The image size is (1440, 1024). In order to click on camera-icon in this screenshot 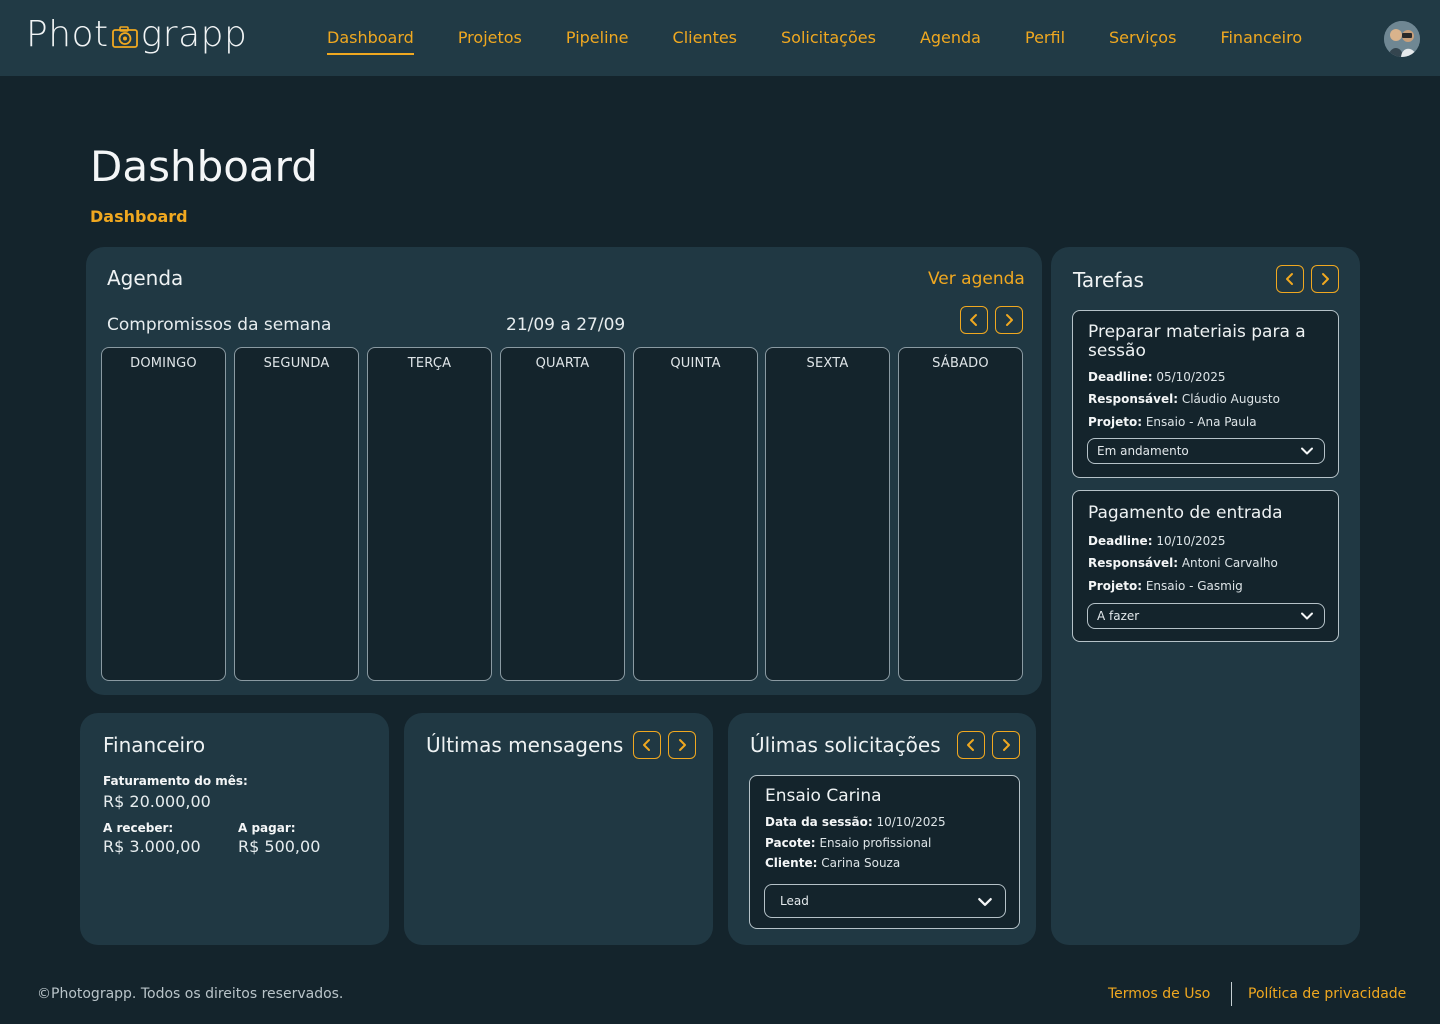, I will do `click(125, 35)`.